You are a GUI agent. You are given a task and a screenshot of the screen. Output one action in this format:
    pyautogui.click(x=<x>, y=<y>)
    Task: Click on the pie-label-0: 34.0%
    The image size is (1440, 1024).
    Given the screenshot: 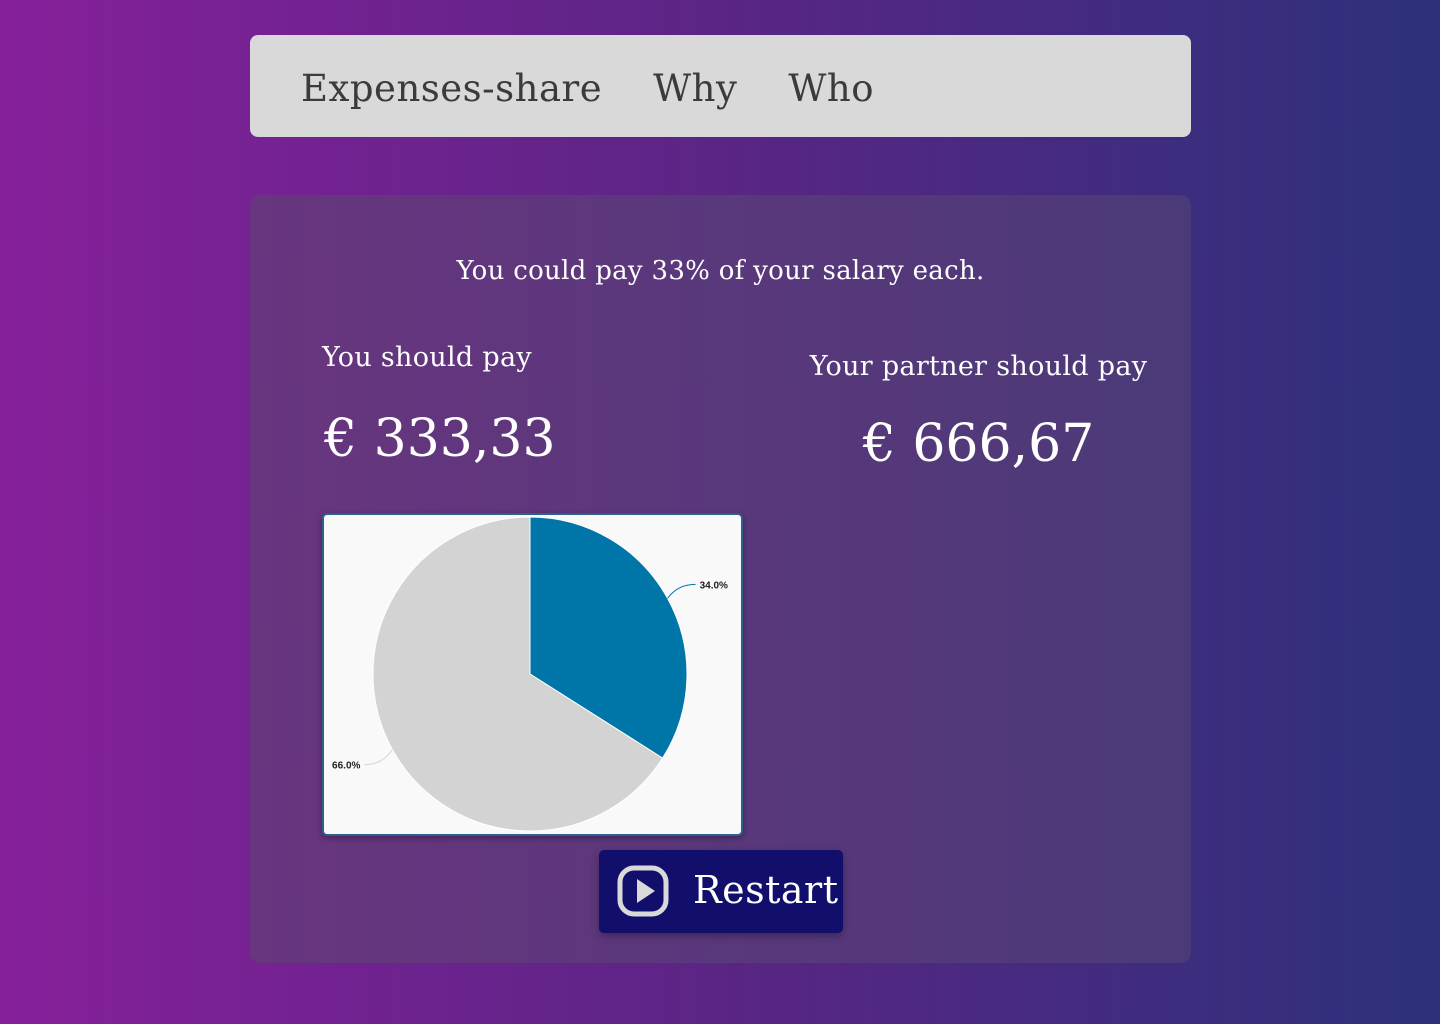 What is the action you would take?
    pyautogui.click(x=714, y=585)
    